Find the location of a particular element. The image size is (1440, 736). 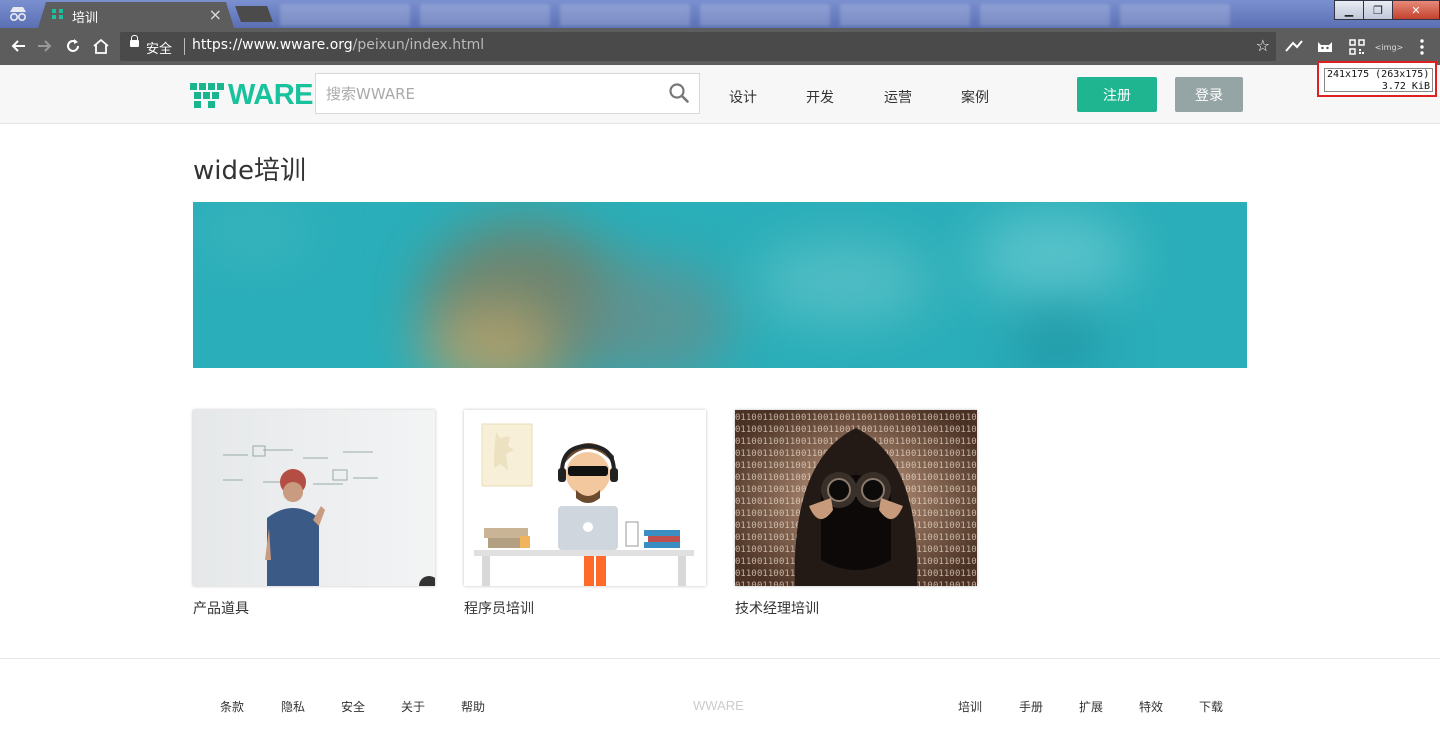

login-button: 登录 is located at coordinates (1209, 94).